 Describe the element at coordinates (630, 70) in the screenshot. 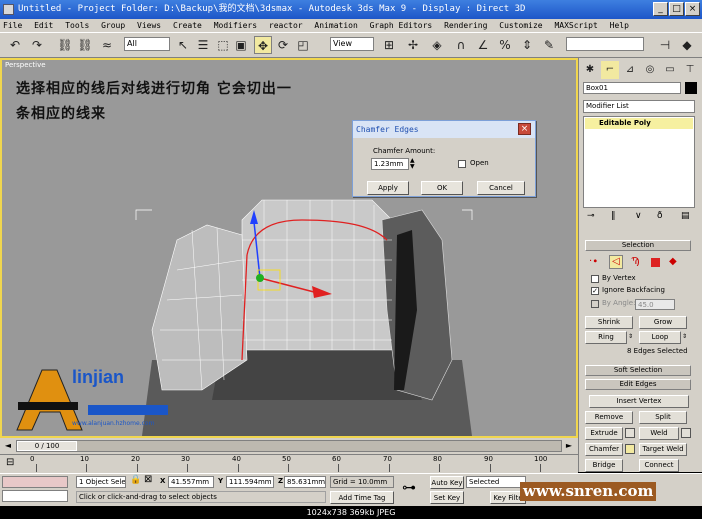

I see `hierarchy-tab-icon: ⊿` at that location.